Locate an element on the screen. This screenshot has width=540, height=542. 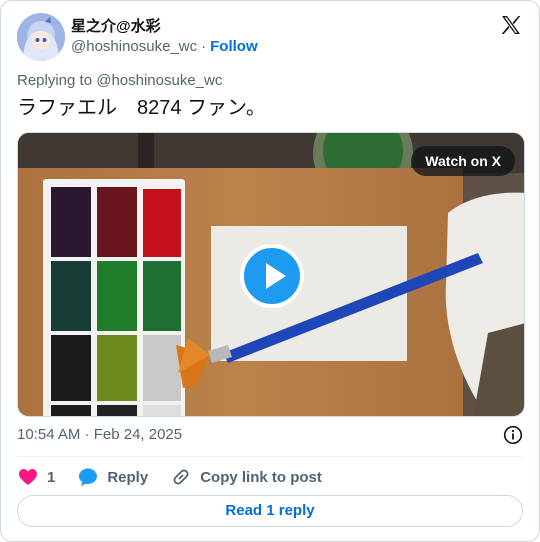
reply-bubble-icon is located at coordinates (88, 477).